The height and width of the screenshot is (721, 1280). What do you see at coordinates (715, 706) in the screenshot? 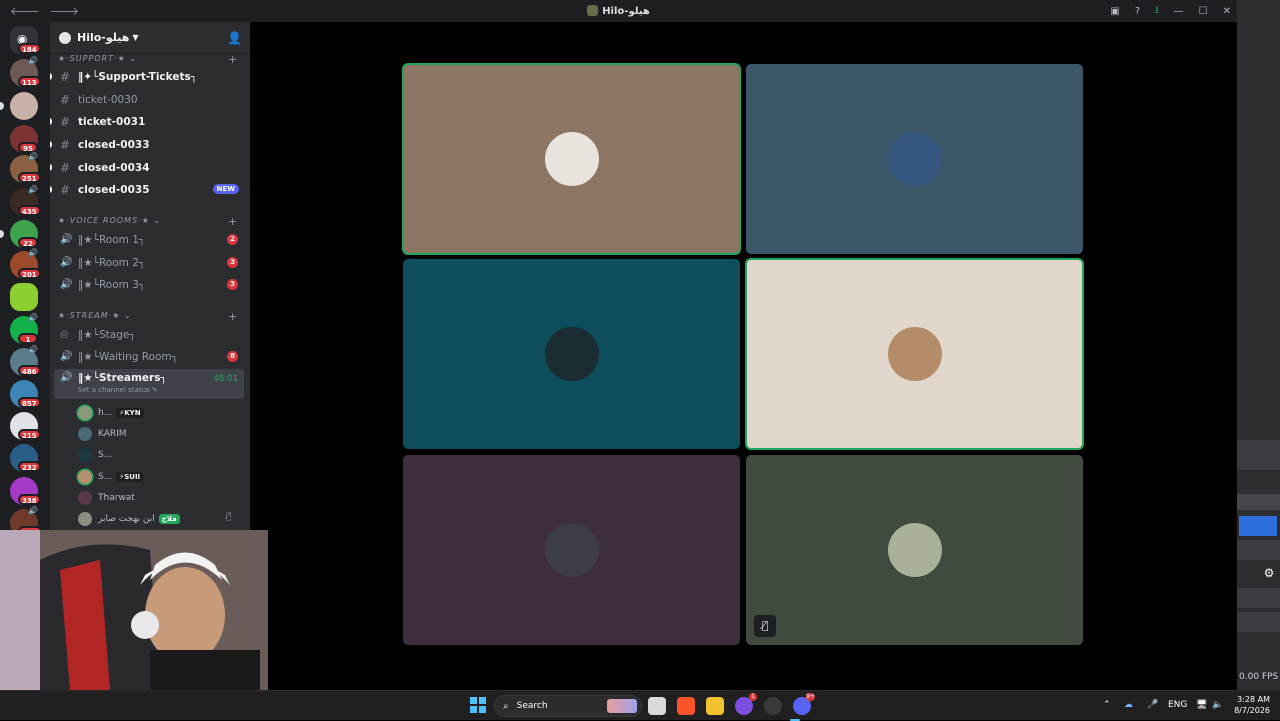
I see `file-explorer-icon` at bounding box center [715, 706].